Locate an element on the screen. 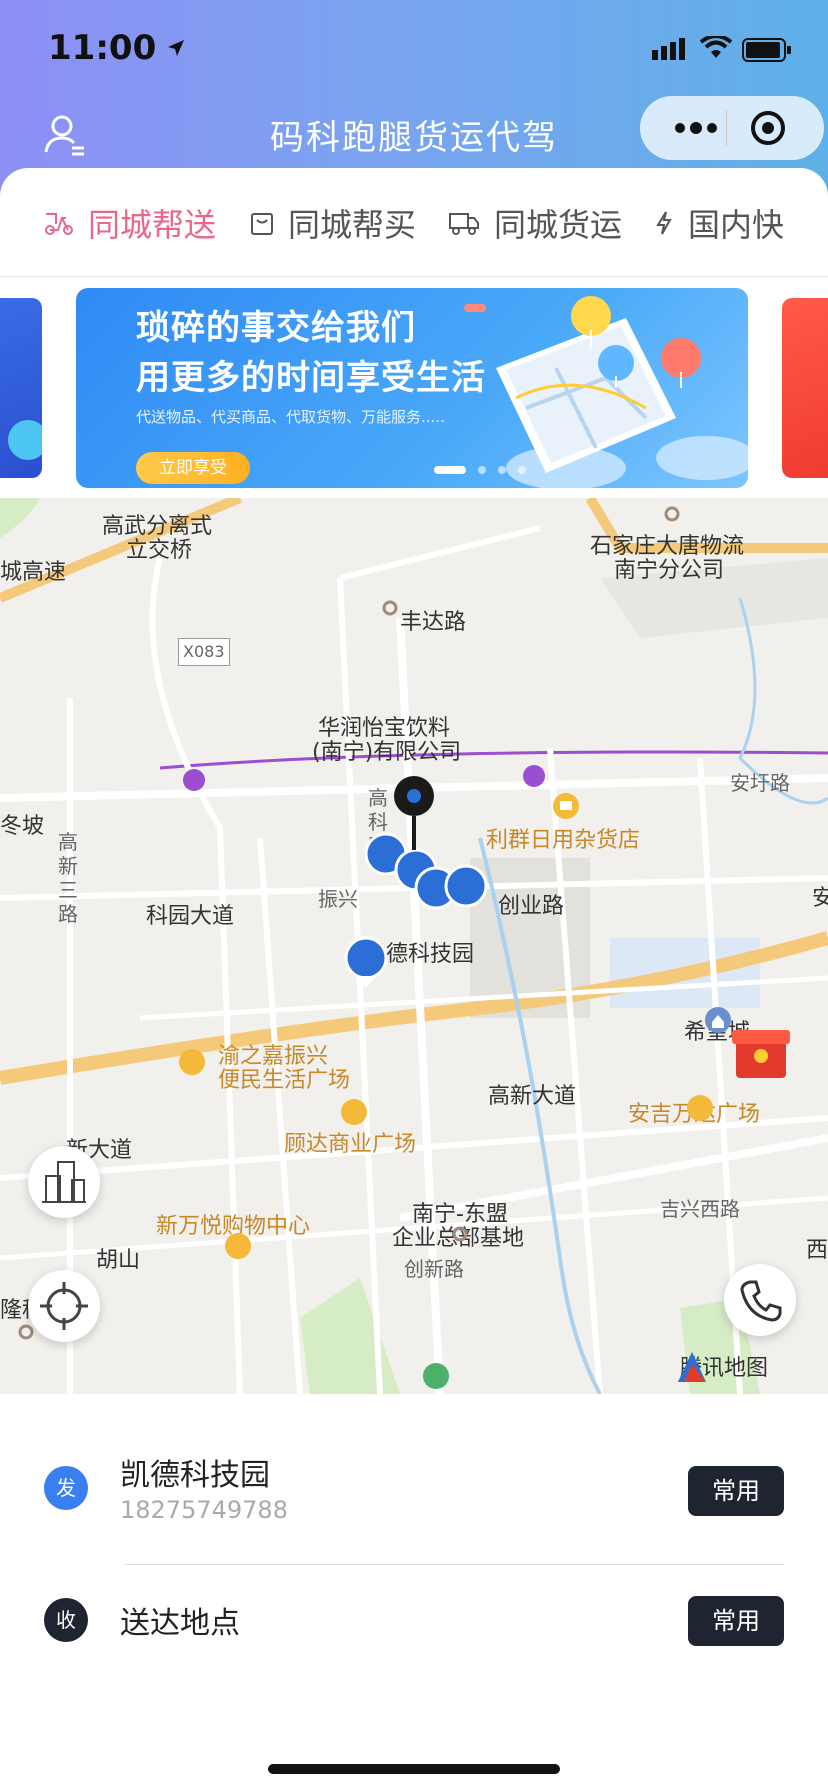 The image size is (828, 1792). banner-cta-button: 立即享受 is located at coordinates (193, 468).